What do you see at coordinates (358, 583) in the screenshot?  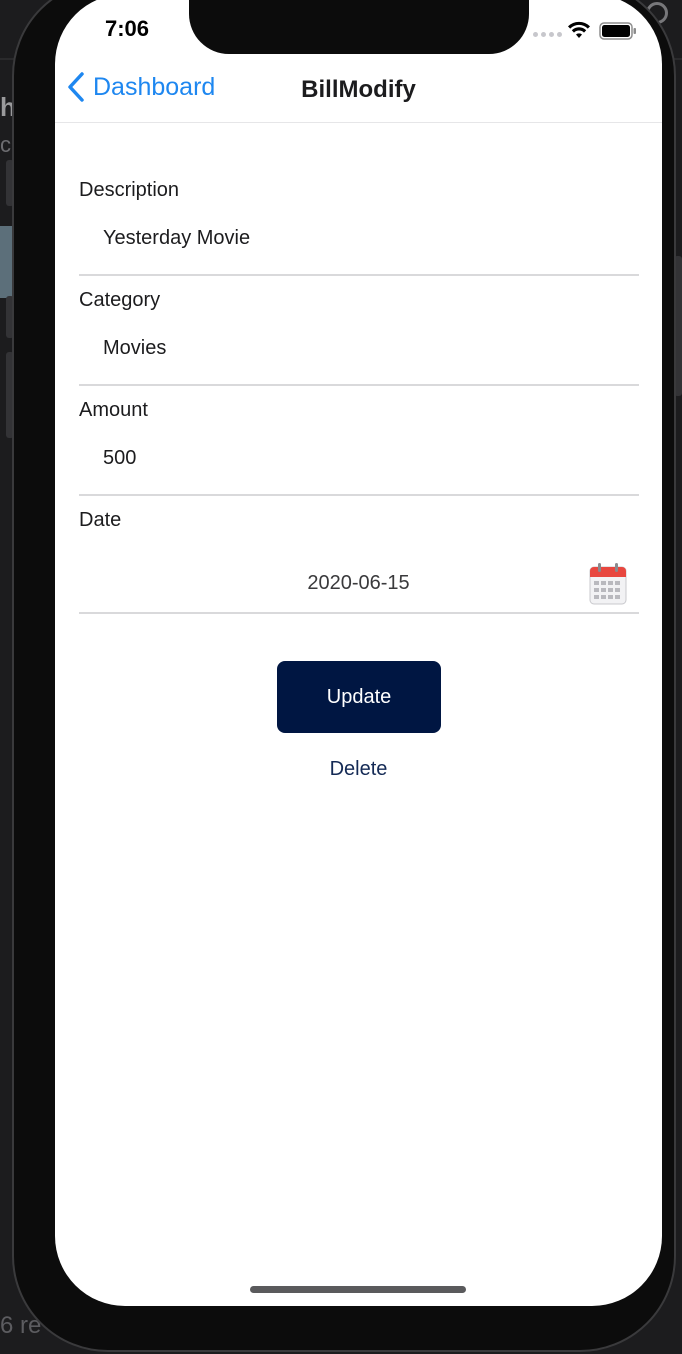 I see `date-picker-value: 2020-06-15` at bounding box center [358, 583].